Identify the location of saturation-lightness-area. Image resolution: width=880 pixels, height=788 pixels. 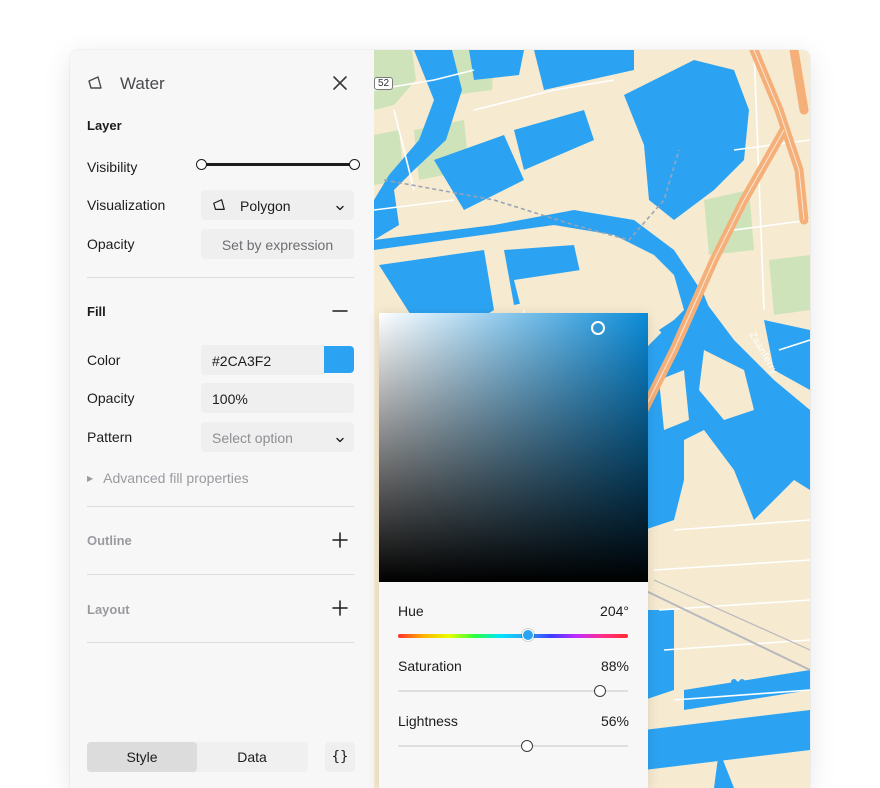
(513, 447).